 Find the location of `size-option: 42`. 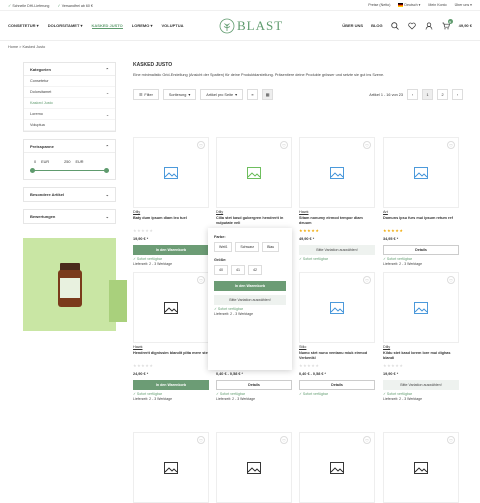

size-option: 42 is located at coordinates (255, 270).